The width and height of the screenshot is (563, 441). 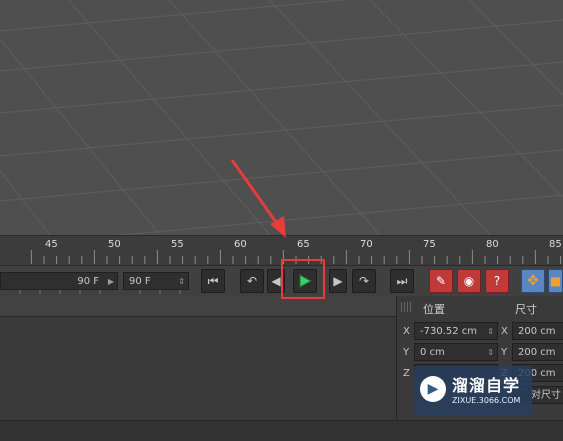 I want to click on previous-key-button: ↶, so click(x=252, y=281).